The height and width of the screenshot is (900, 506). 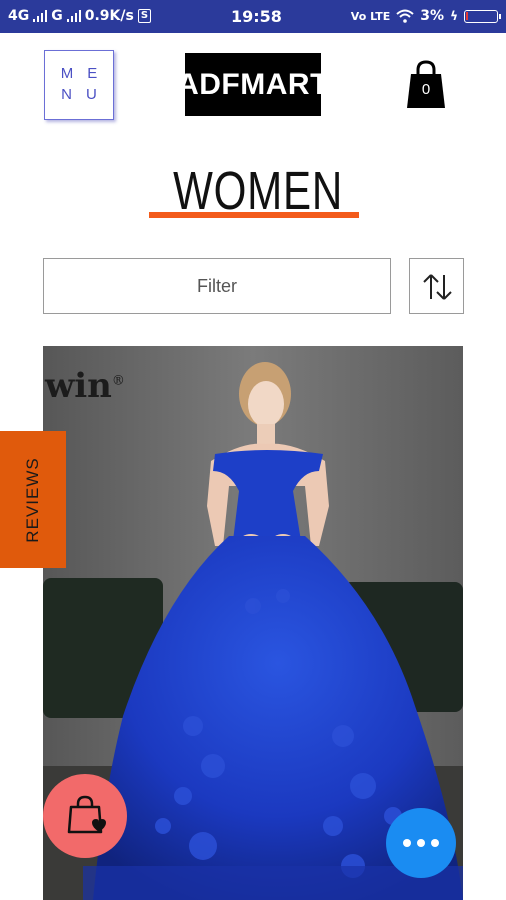 What do you see at coordinates (19, 16) in the screenshot?
I see `network-label-1: 4G` at bounding box center [19, 16].